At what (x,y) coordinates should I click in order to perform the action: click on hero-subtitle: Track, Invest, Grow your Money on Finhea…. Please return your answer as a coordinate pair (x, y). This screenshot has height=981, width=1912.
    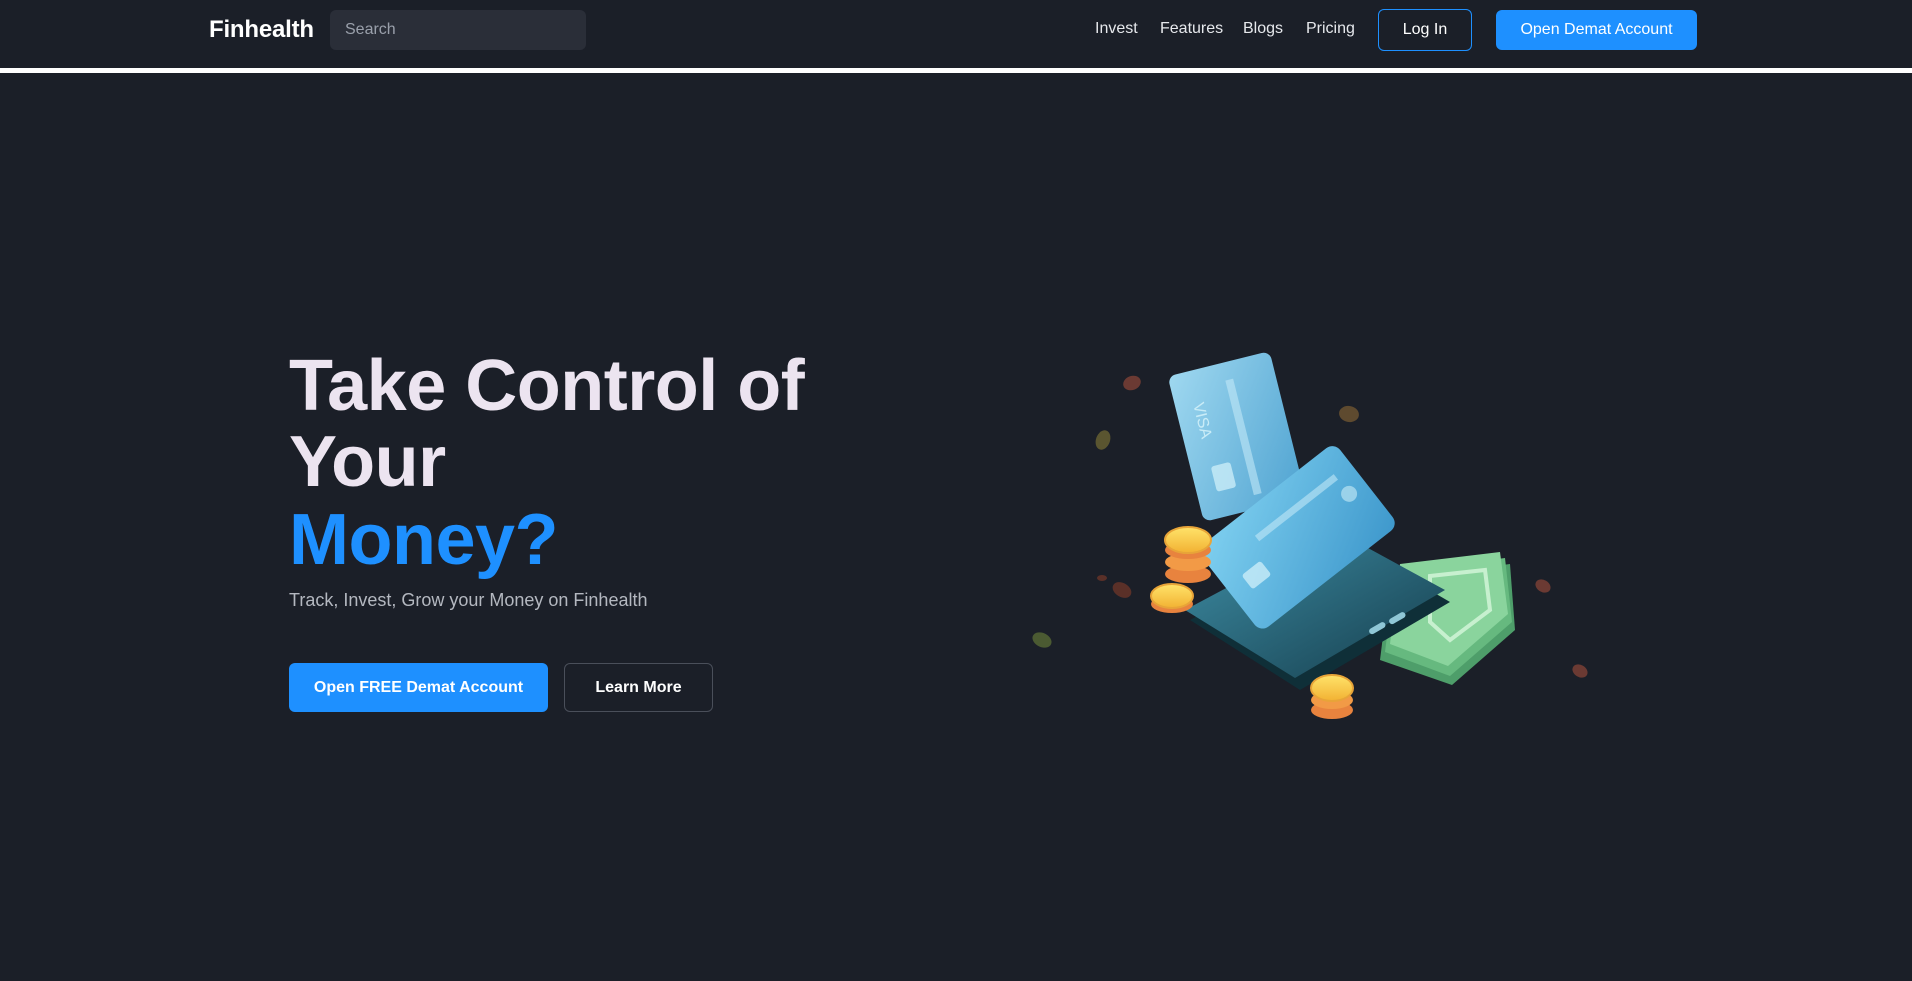
    Looking at the image, I should click on (468, 600).